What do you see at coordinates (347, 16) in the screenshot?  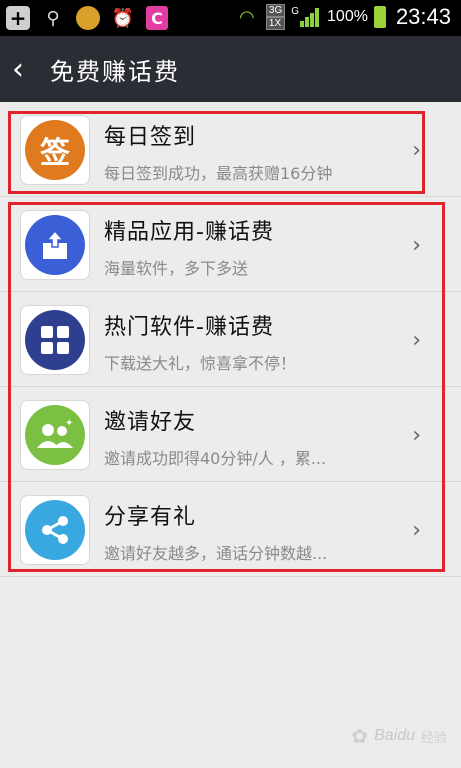 I see `battery-percent: 100%` at bounding box center [347, 16].